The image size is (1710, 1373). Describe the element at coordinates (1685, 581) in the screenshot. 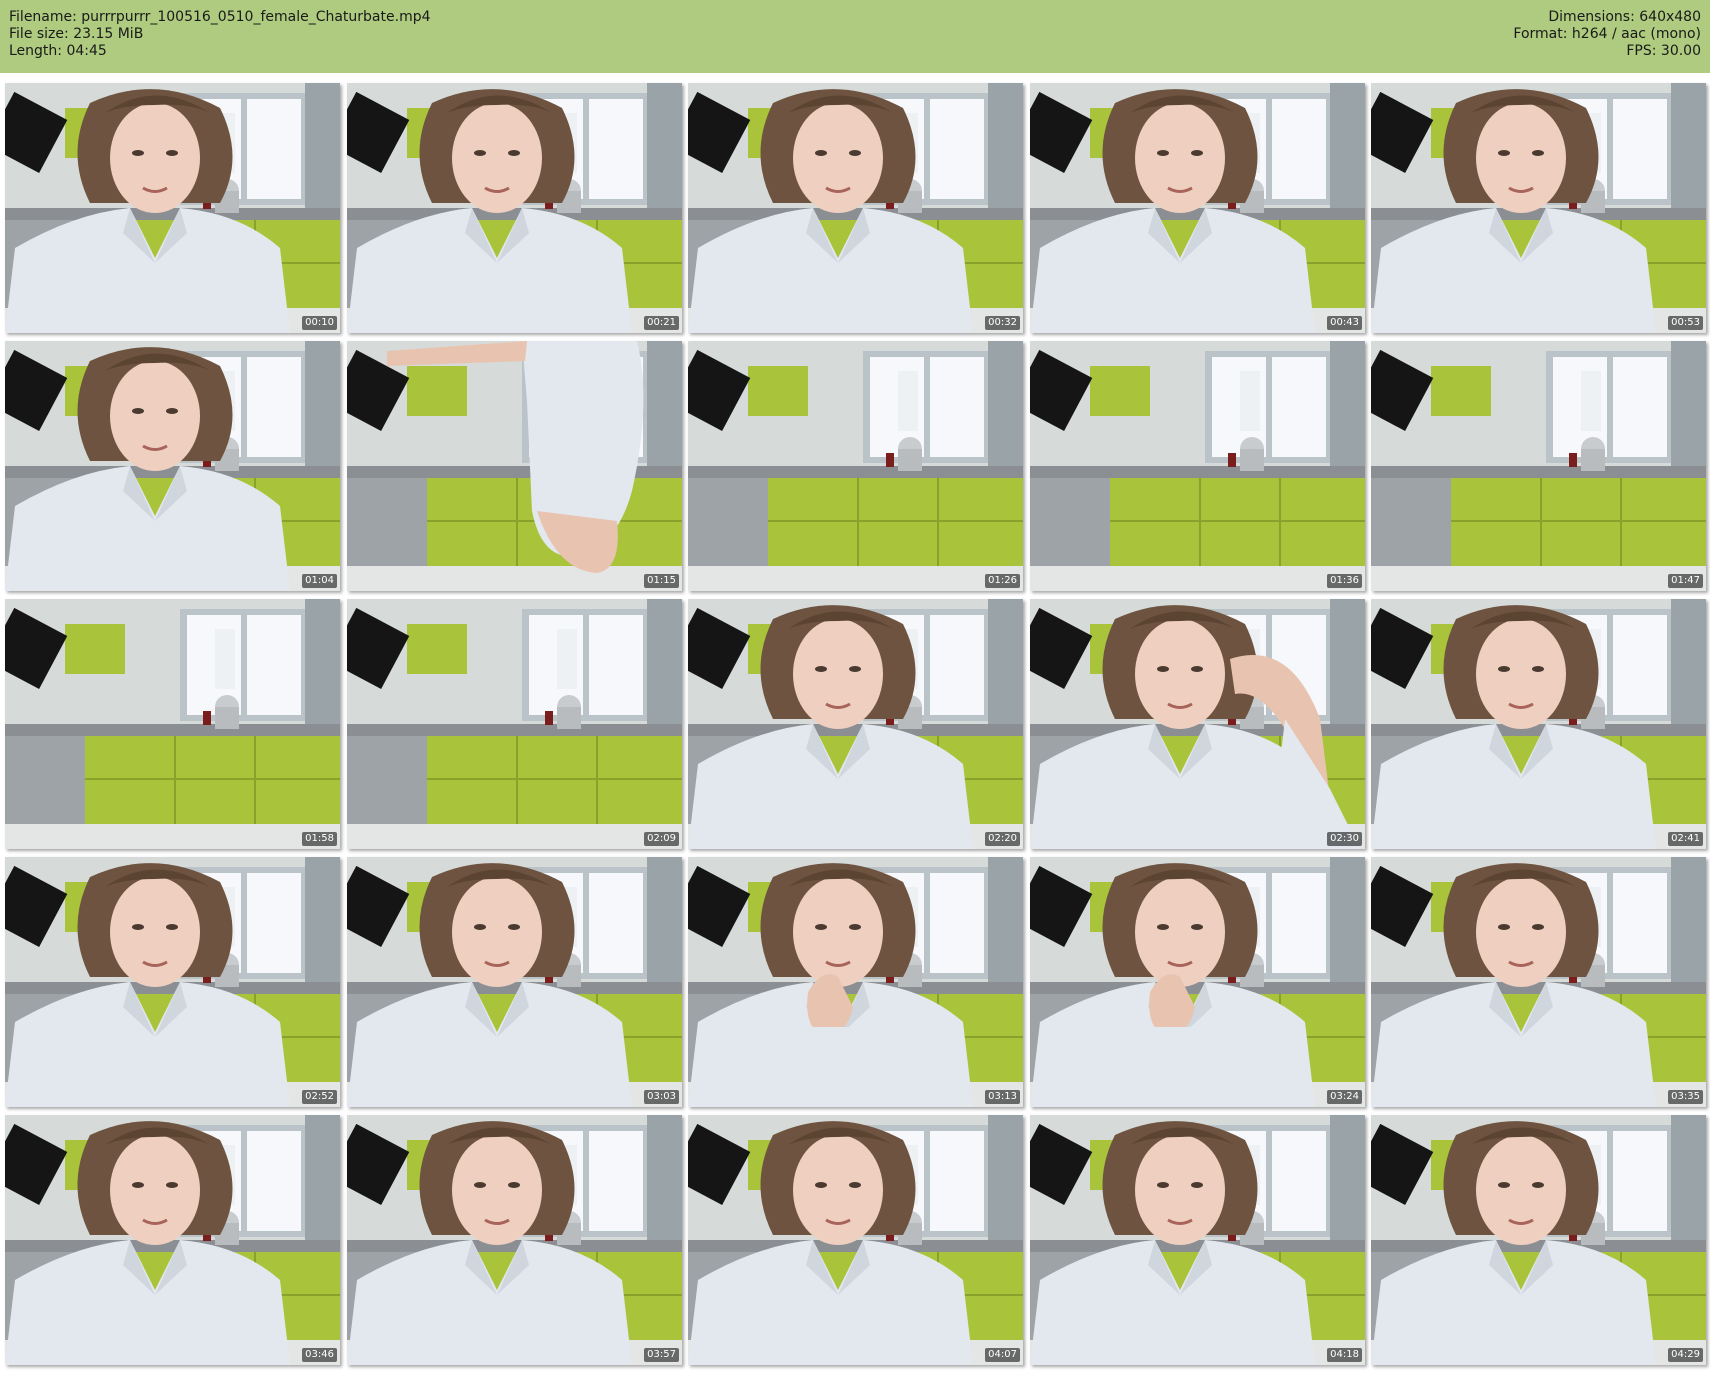

I see `timestamp-label: 01:47` at that location.